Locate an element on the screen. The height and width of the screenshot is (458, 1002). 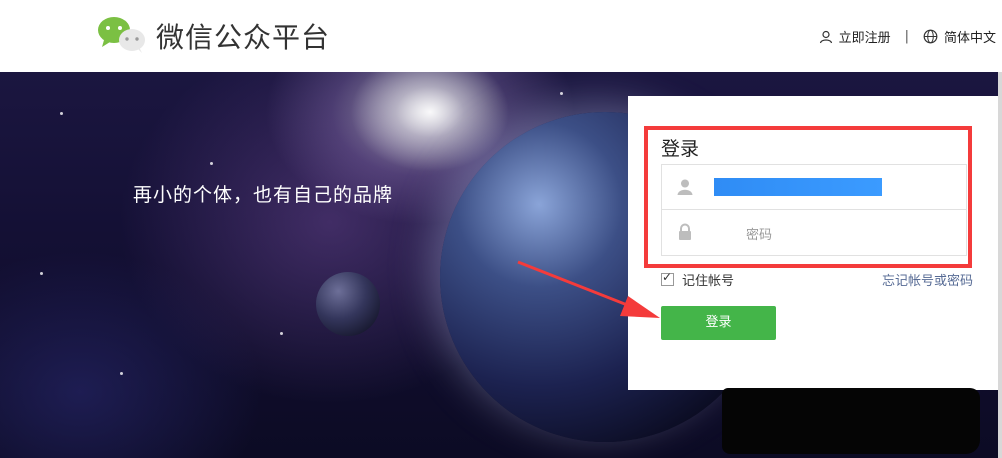
banner-slogan: 再小的个体，也有自己的品牌 is located at coordinates (263, 195).